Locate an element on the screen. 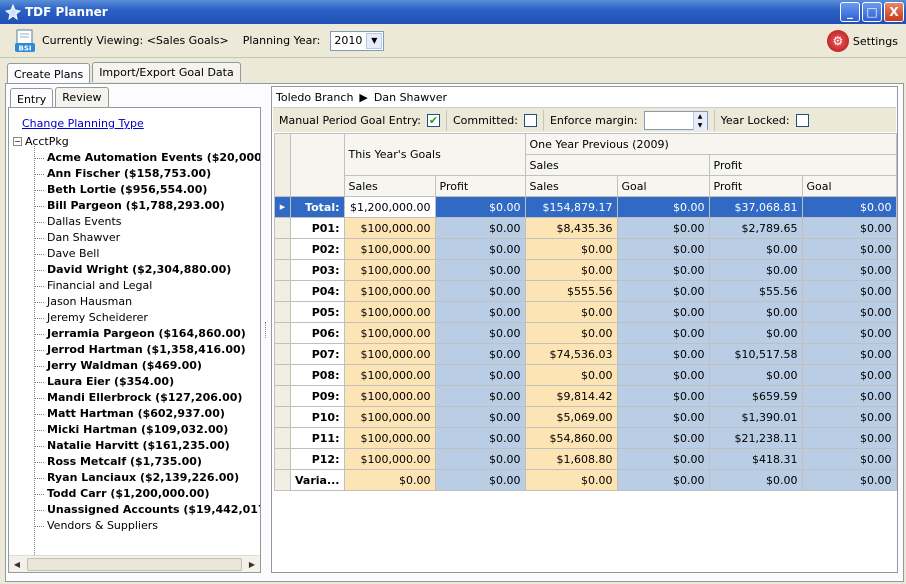 The width and height of the screenshot is (906, 584). scroll-thumb is located at coordinates (134, 564).